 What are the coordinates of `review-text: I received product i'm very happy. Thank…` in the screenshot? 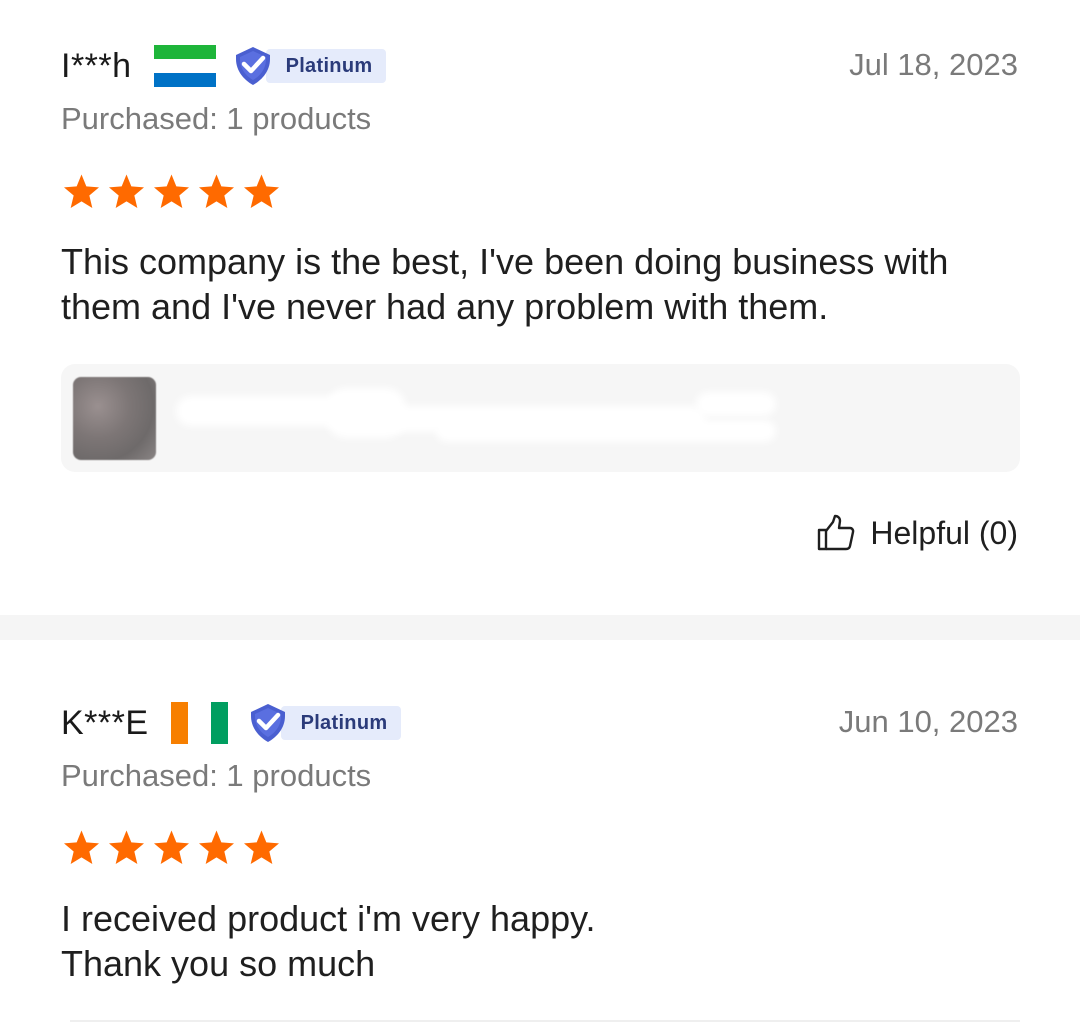 It's located at (546, 941).